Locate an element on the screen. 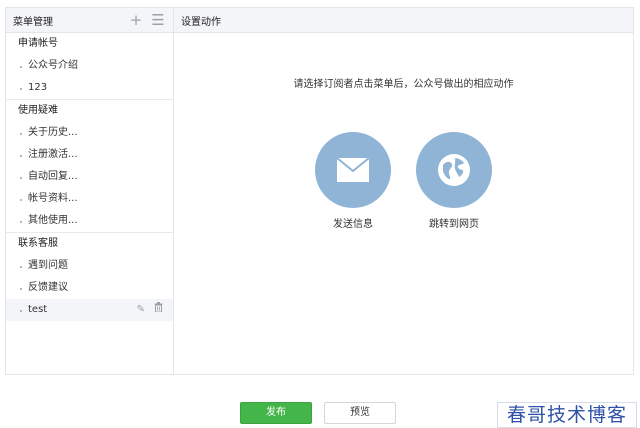 The image size is (640, 428). menu-sub-item-label: 123 is located at coordinates (38, 87).